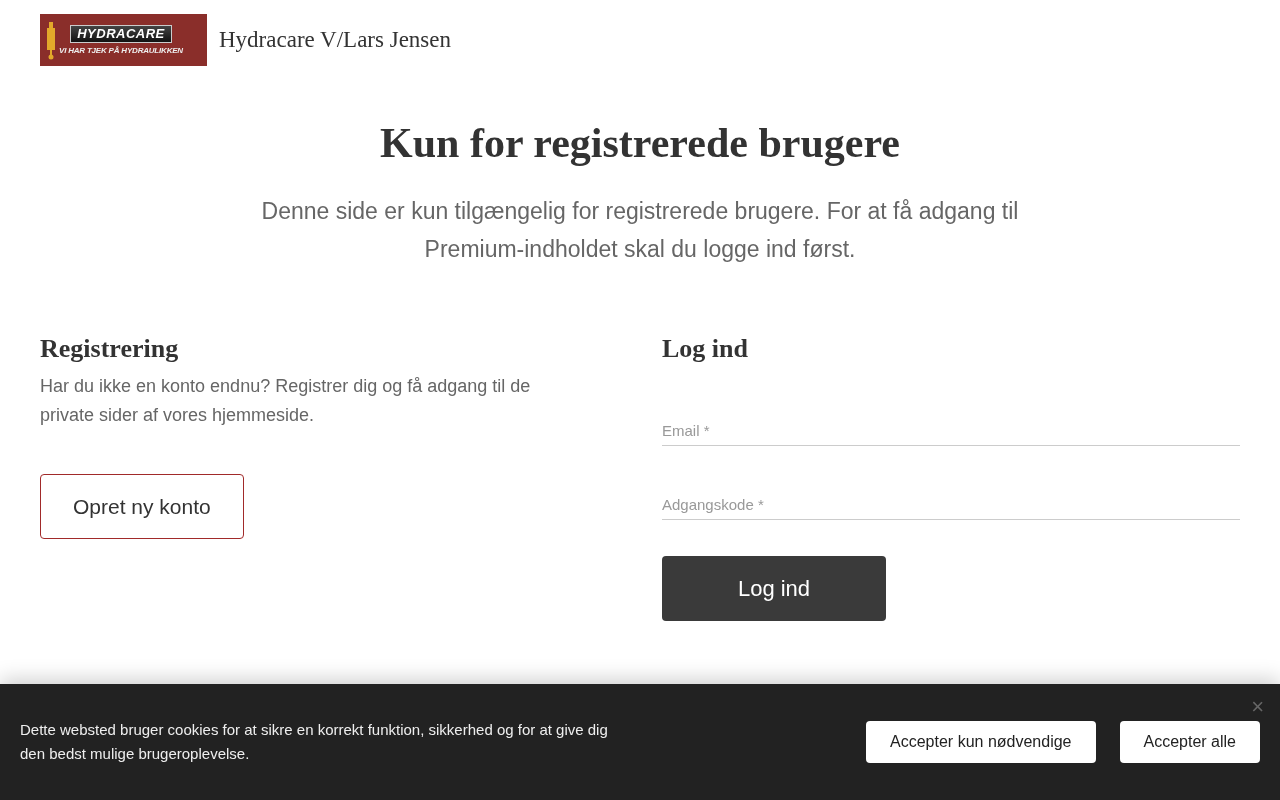 The height and width of the screenshot is (800, 1280). What do you see at coordinates (774, 588) in the screenshot?
I see `login-button: Log ind` at bounding box center [774, 588].